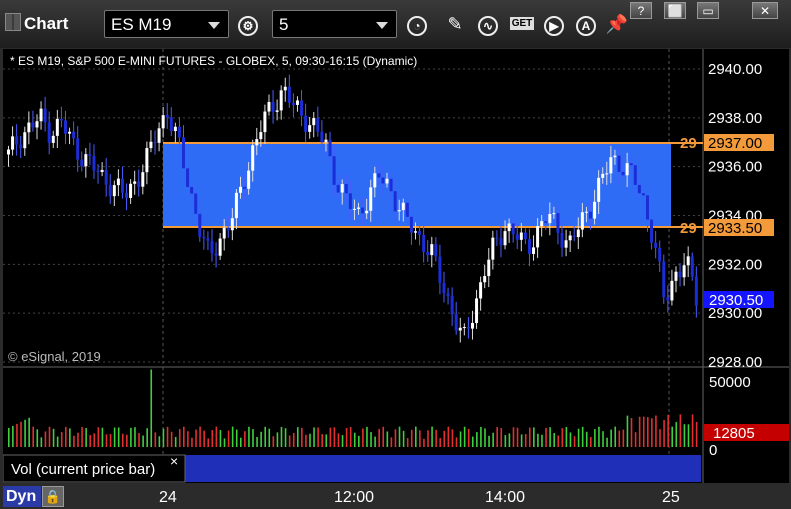 The height and width of the screenshot is (509, 791). What do you see at coordinates (586, 24) in the screenshot?
I see `a-alert-icon: A` at bounding box center [586, 24].